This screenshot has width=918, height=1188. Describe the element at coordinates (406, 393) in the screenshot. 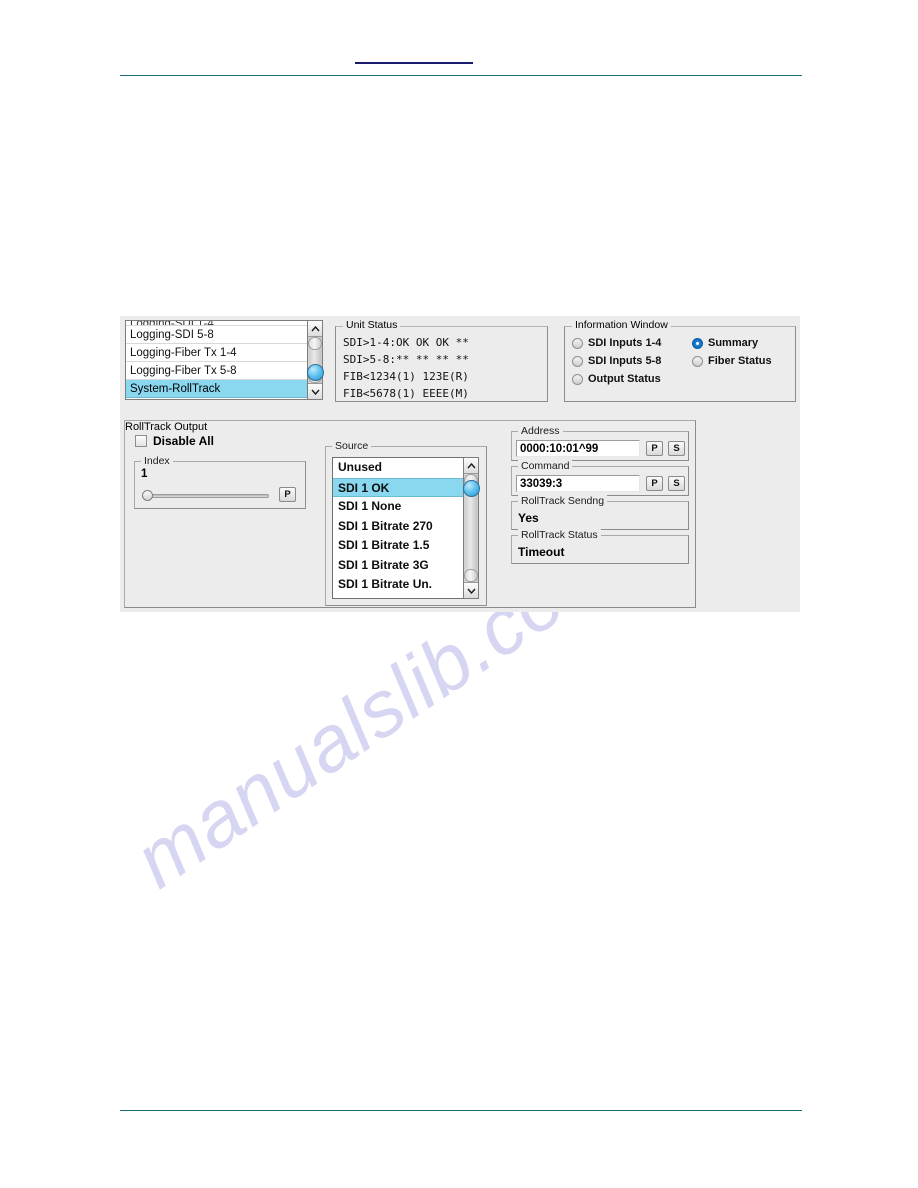

I see `unit-status-line: FIB<5678(1) EEEE(M)` at that location.